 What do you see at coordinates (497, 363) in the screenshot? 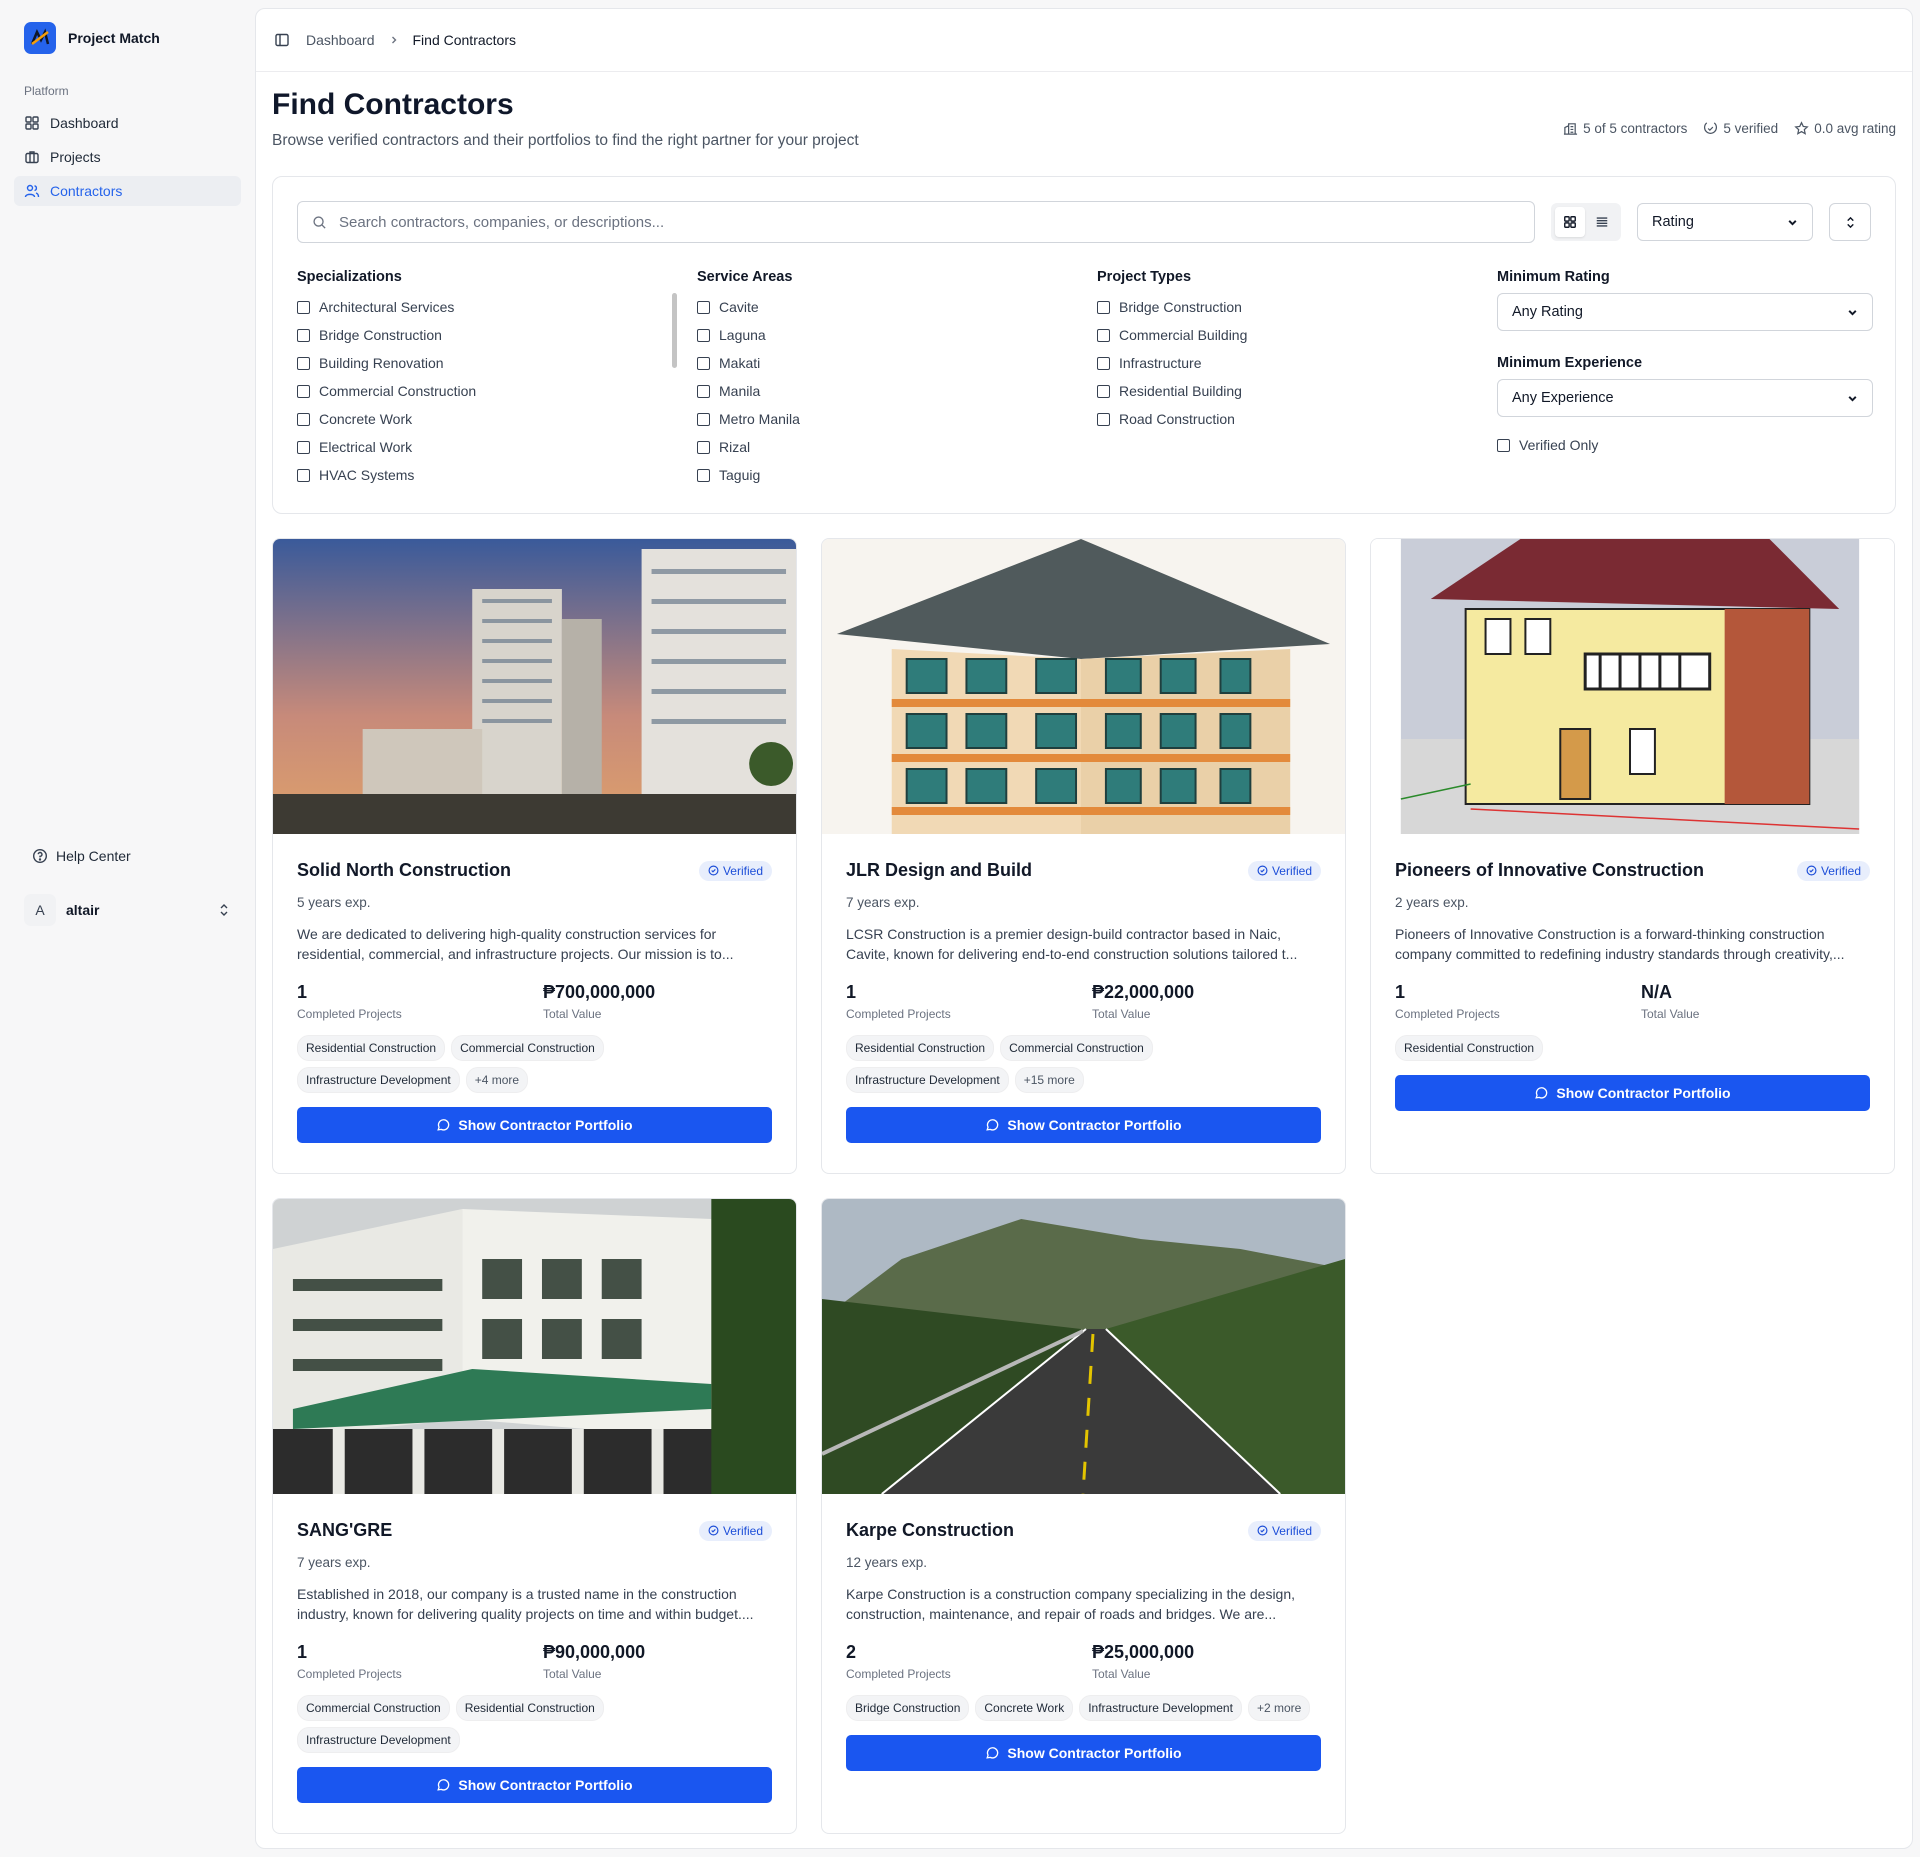
I see `checkbox-specialization: Building Renovation` at bounding box center [497, 363].